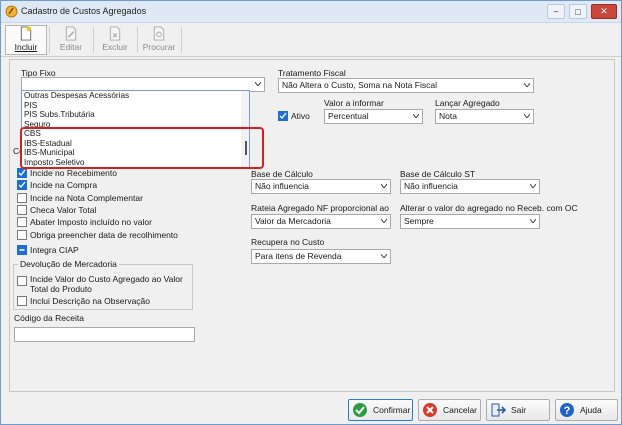  What do you see at coordinates (430, 410) in the screenshot?
I see `cancel-icon` at bounding box center [430, 410].